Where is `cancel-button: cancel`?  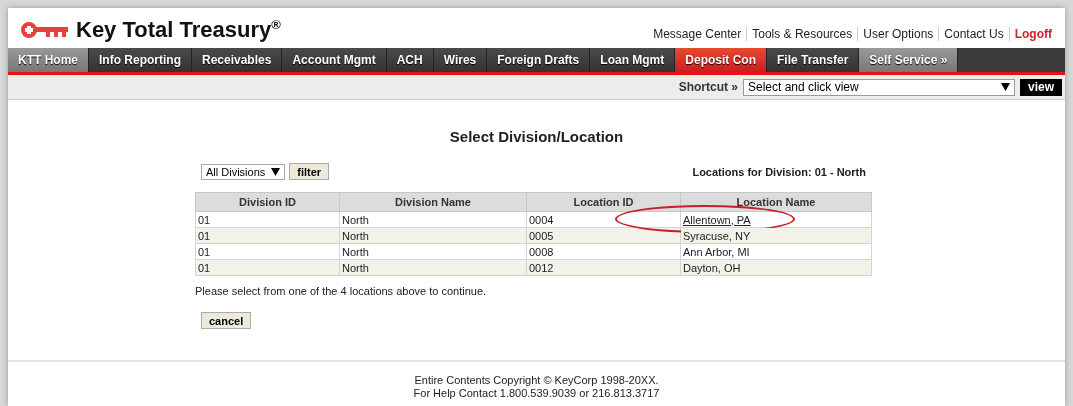 cancel-button: cancel is located at coordinates (226, 320).